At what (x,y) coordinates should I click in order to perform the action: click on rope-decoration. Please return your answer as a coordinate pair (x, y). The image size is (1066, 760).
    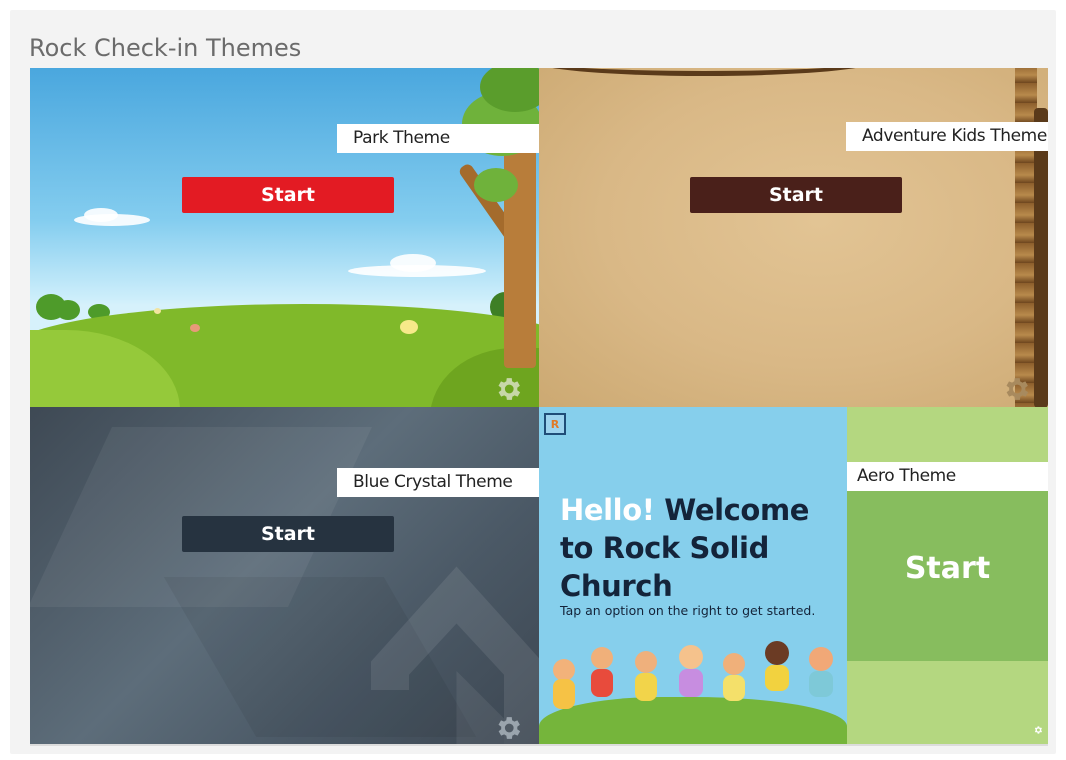
    Looking at the image, I should click on (709, 72).